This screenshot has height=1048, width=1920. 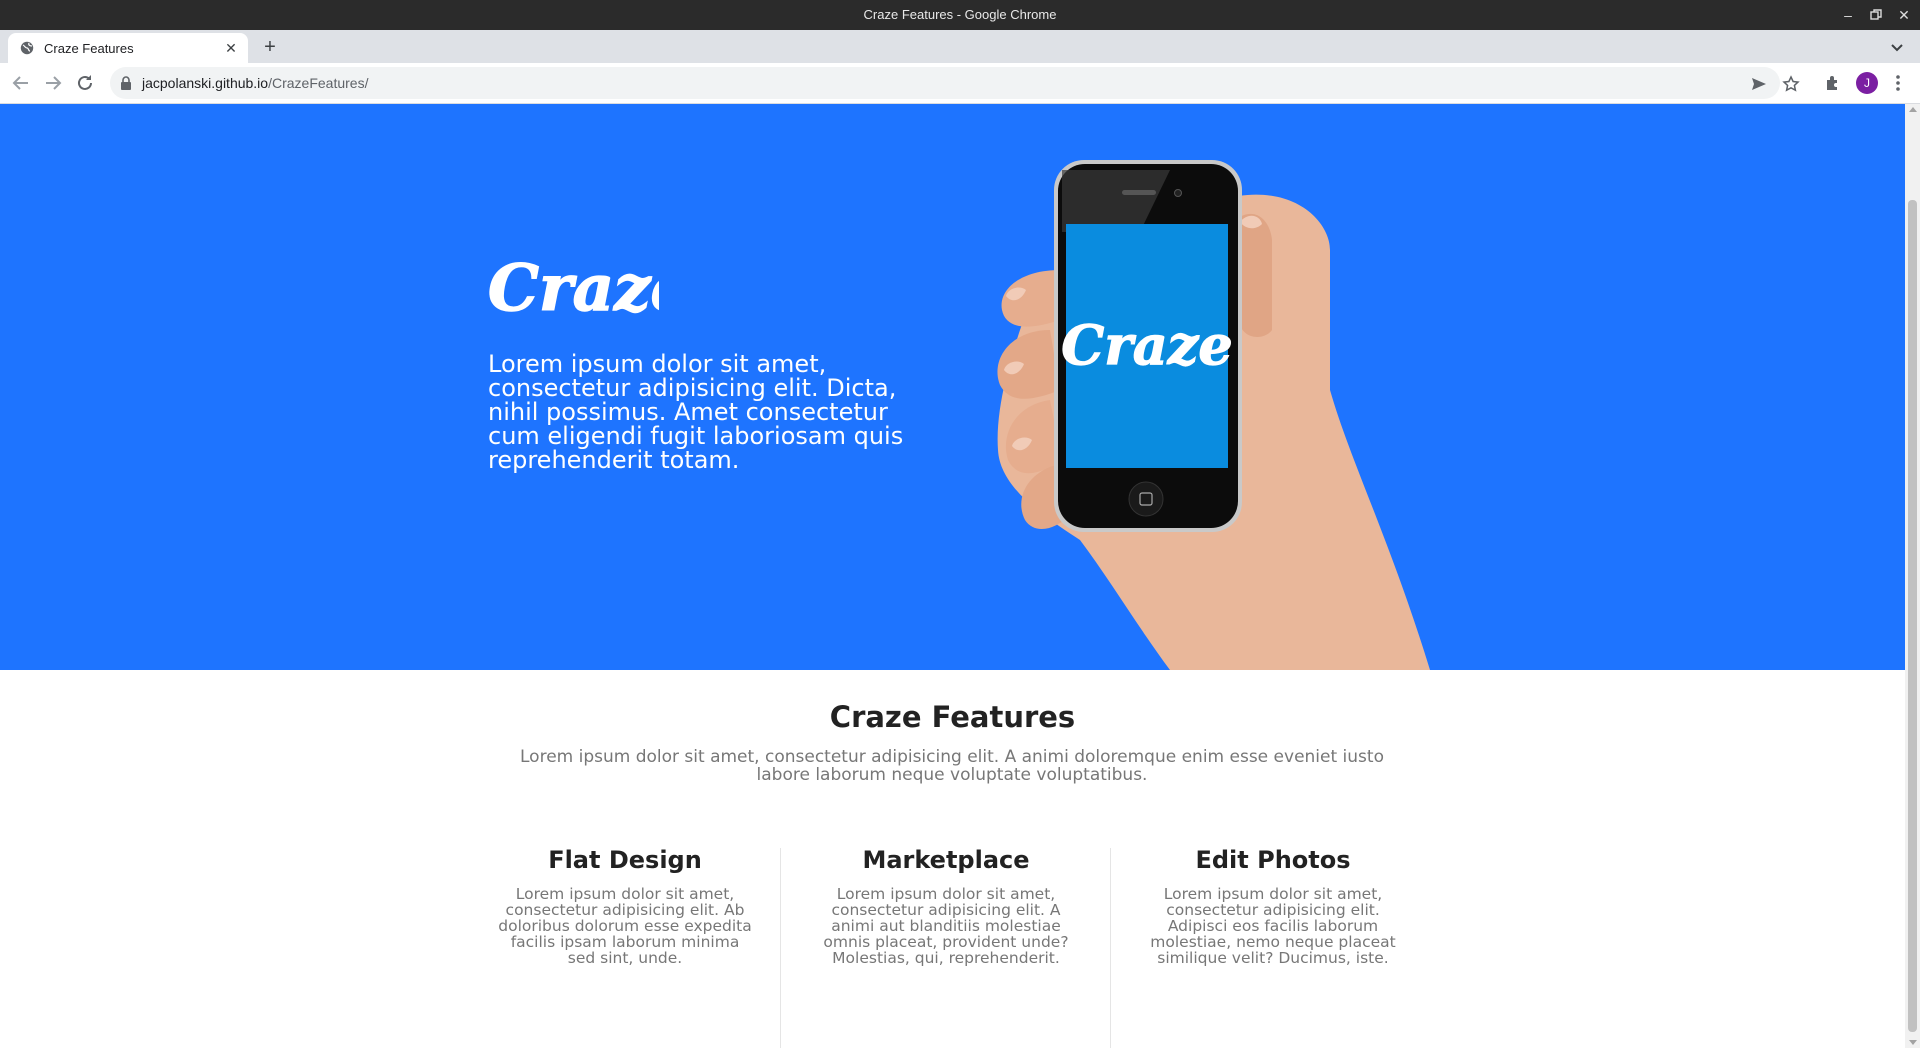 I want to click on features-title: Craze Features, so click(x=952, y=717).